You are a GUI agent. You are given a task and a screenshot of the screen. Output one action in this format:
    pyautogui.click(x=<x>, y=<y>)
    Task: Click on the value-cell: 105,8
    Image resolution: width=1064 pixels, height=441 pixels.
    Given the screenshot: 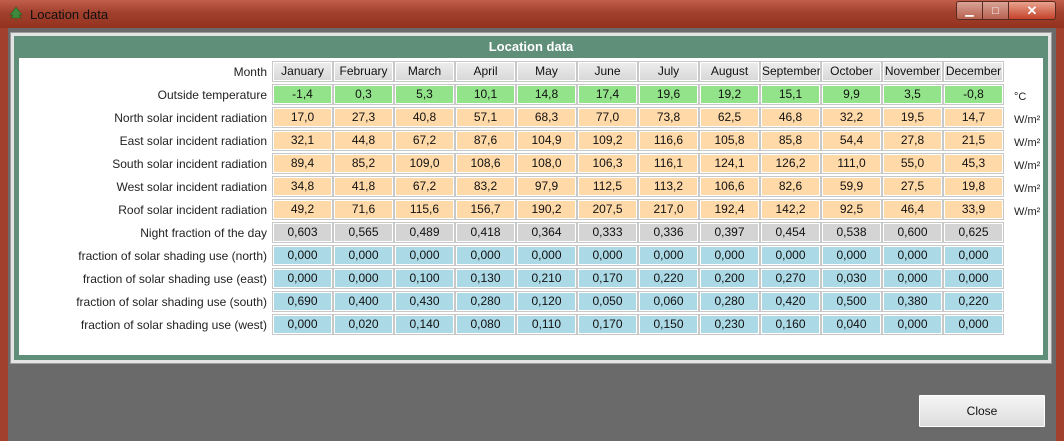 What is the action you would take?
    pyautogui.click(x=729, y=140)
    